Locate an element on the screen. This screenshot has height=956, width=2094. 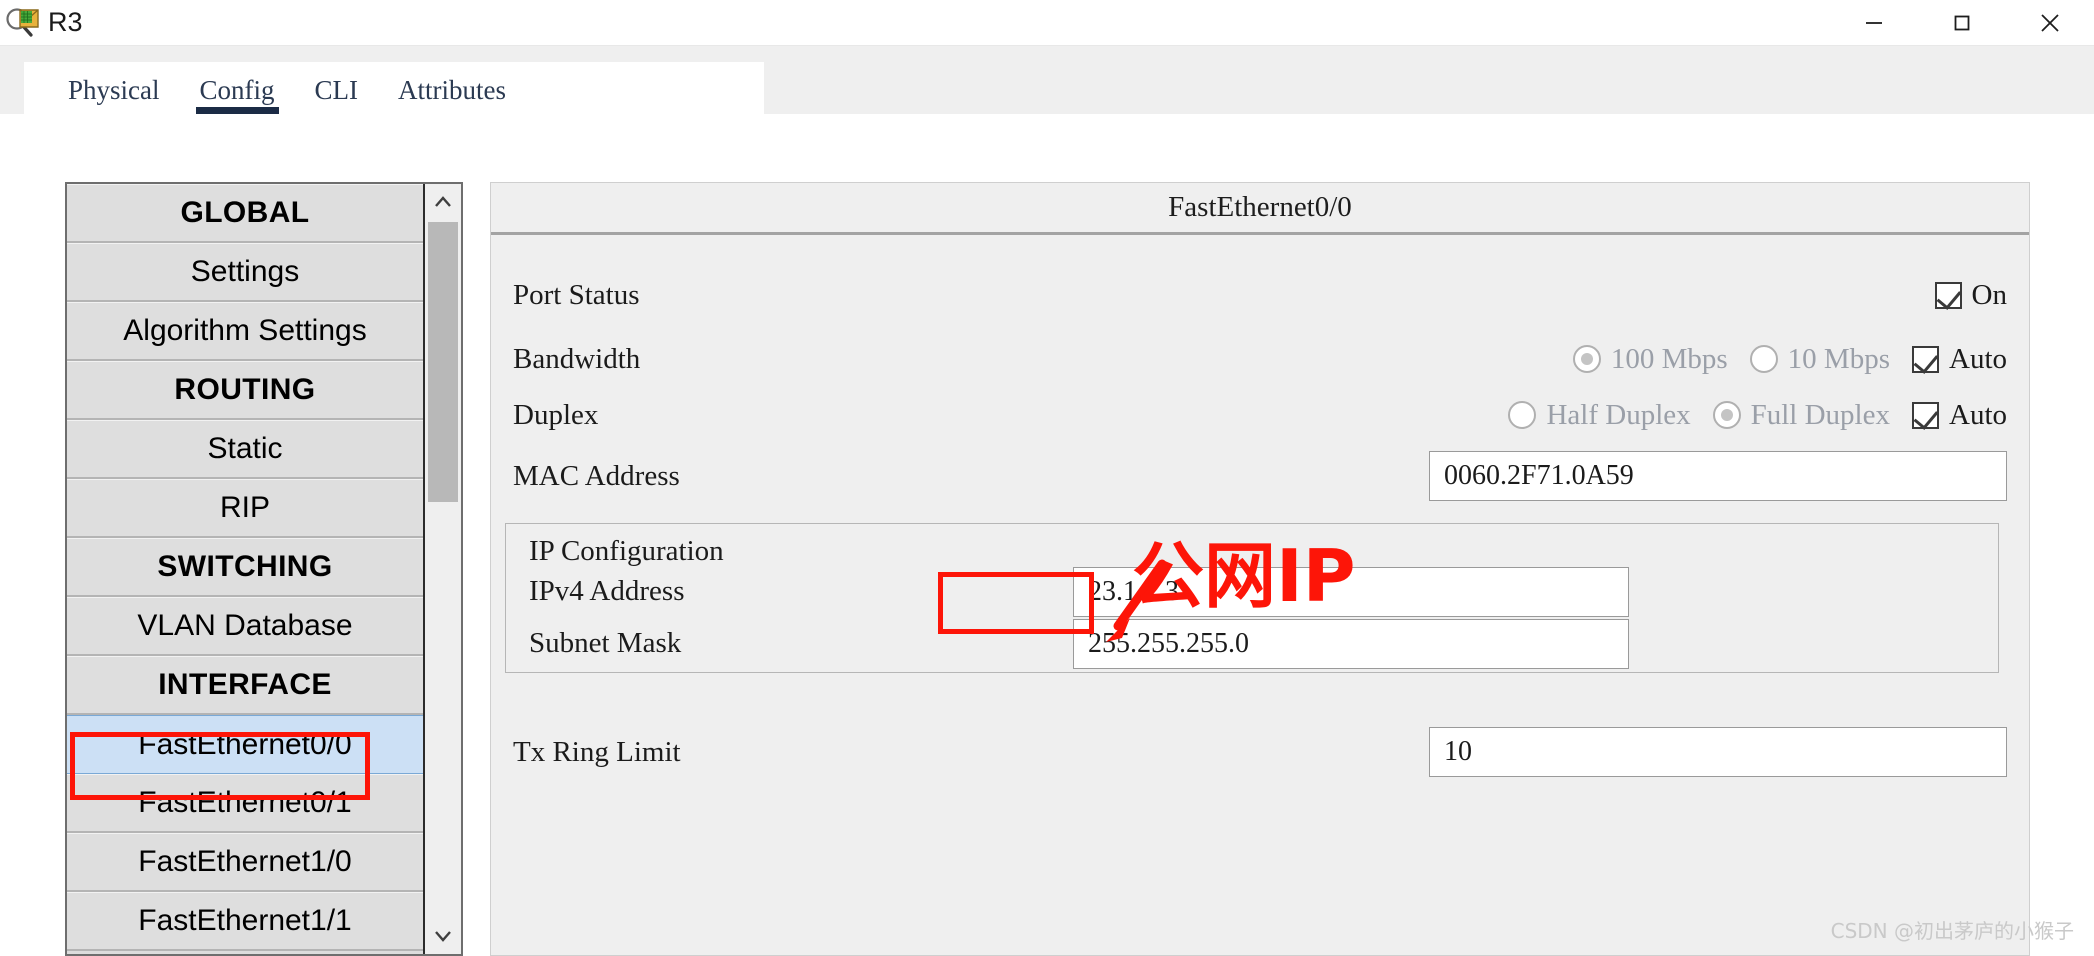
close-button is located at coordinates (2050, 23).